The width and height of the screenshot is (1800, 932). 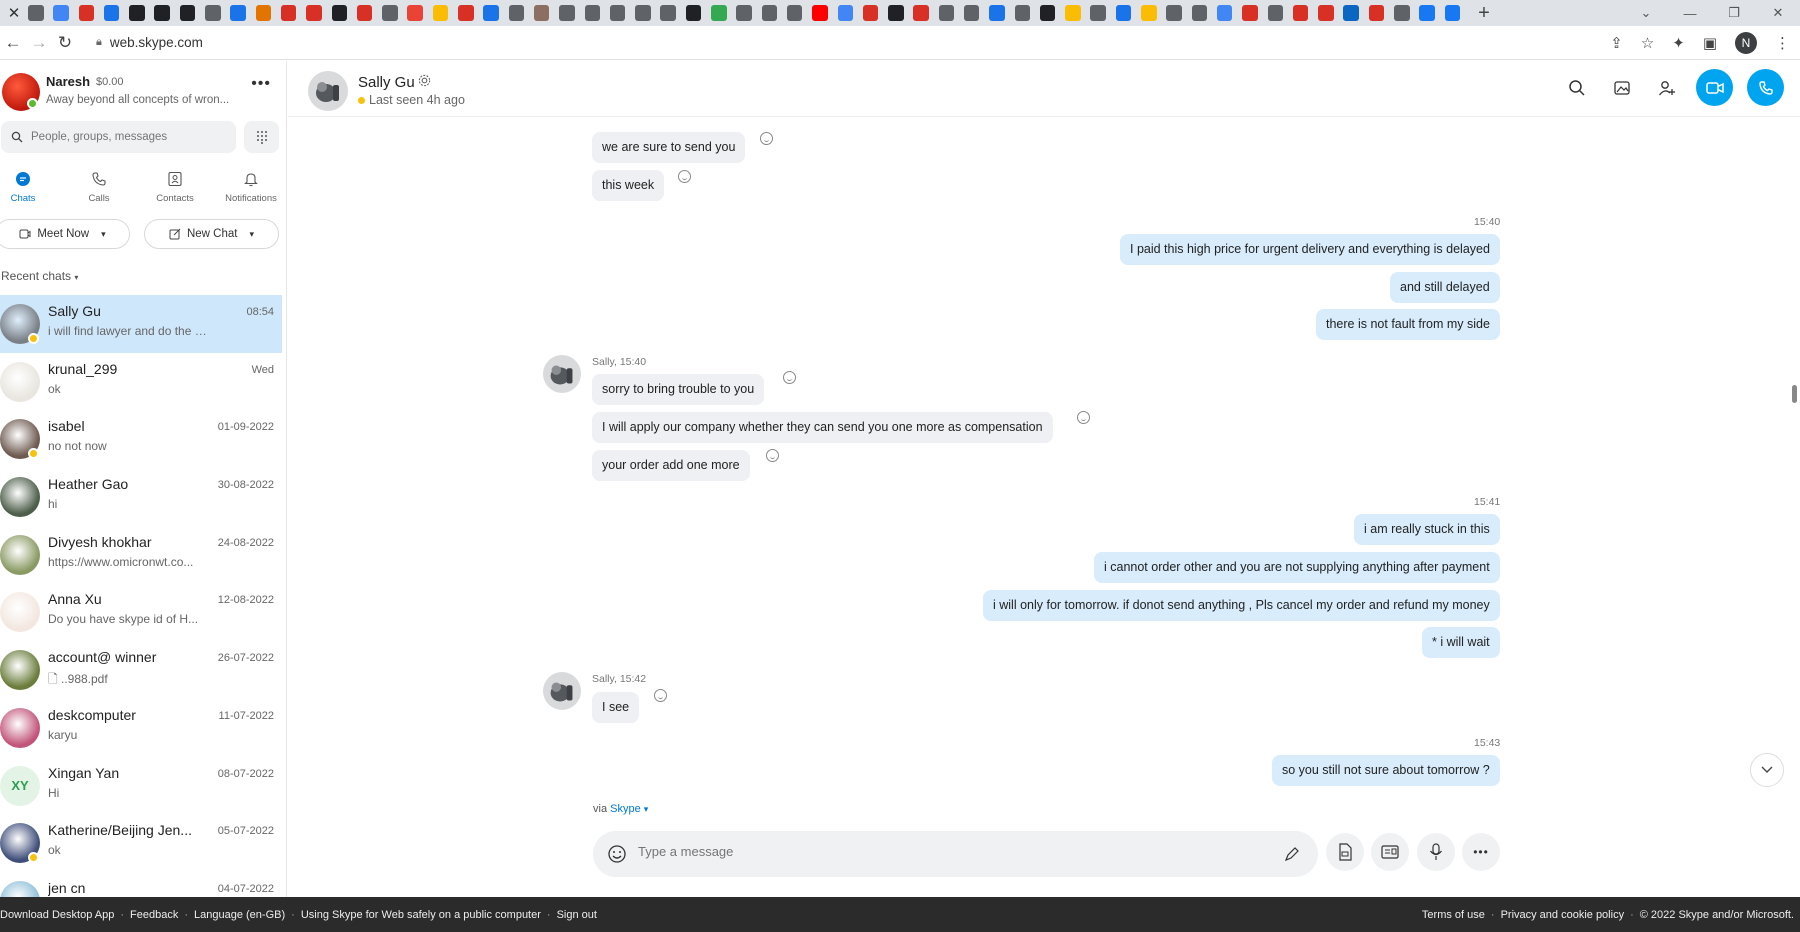 What do you see at coordinates (1734, 13) in the screenshot?
I see `restore-button: ❐` at bounding box center [1734, 13].